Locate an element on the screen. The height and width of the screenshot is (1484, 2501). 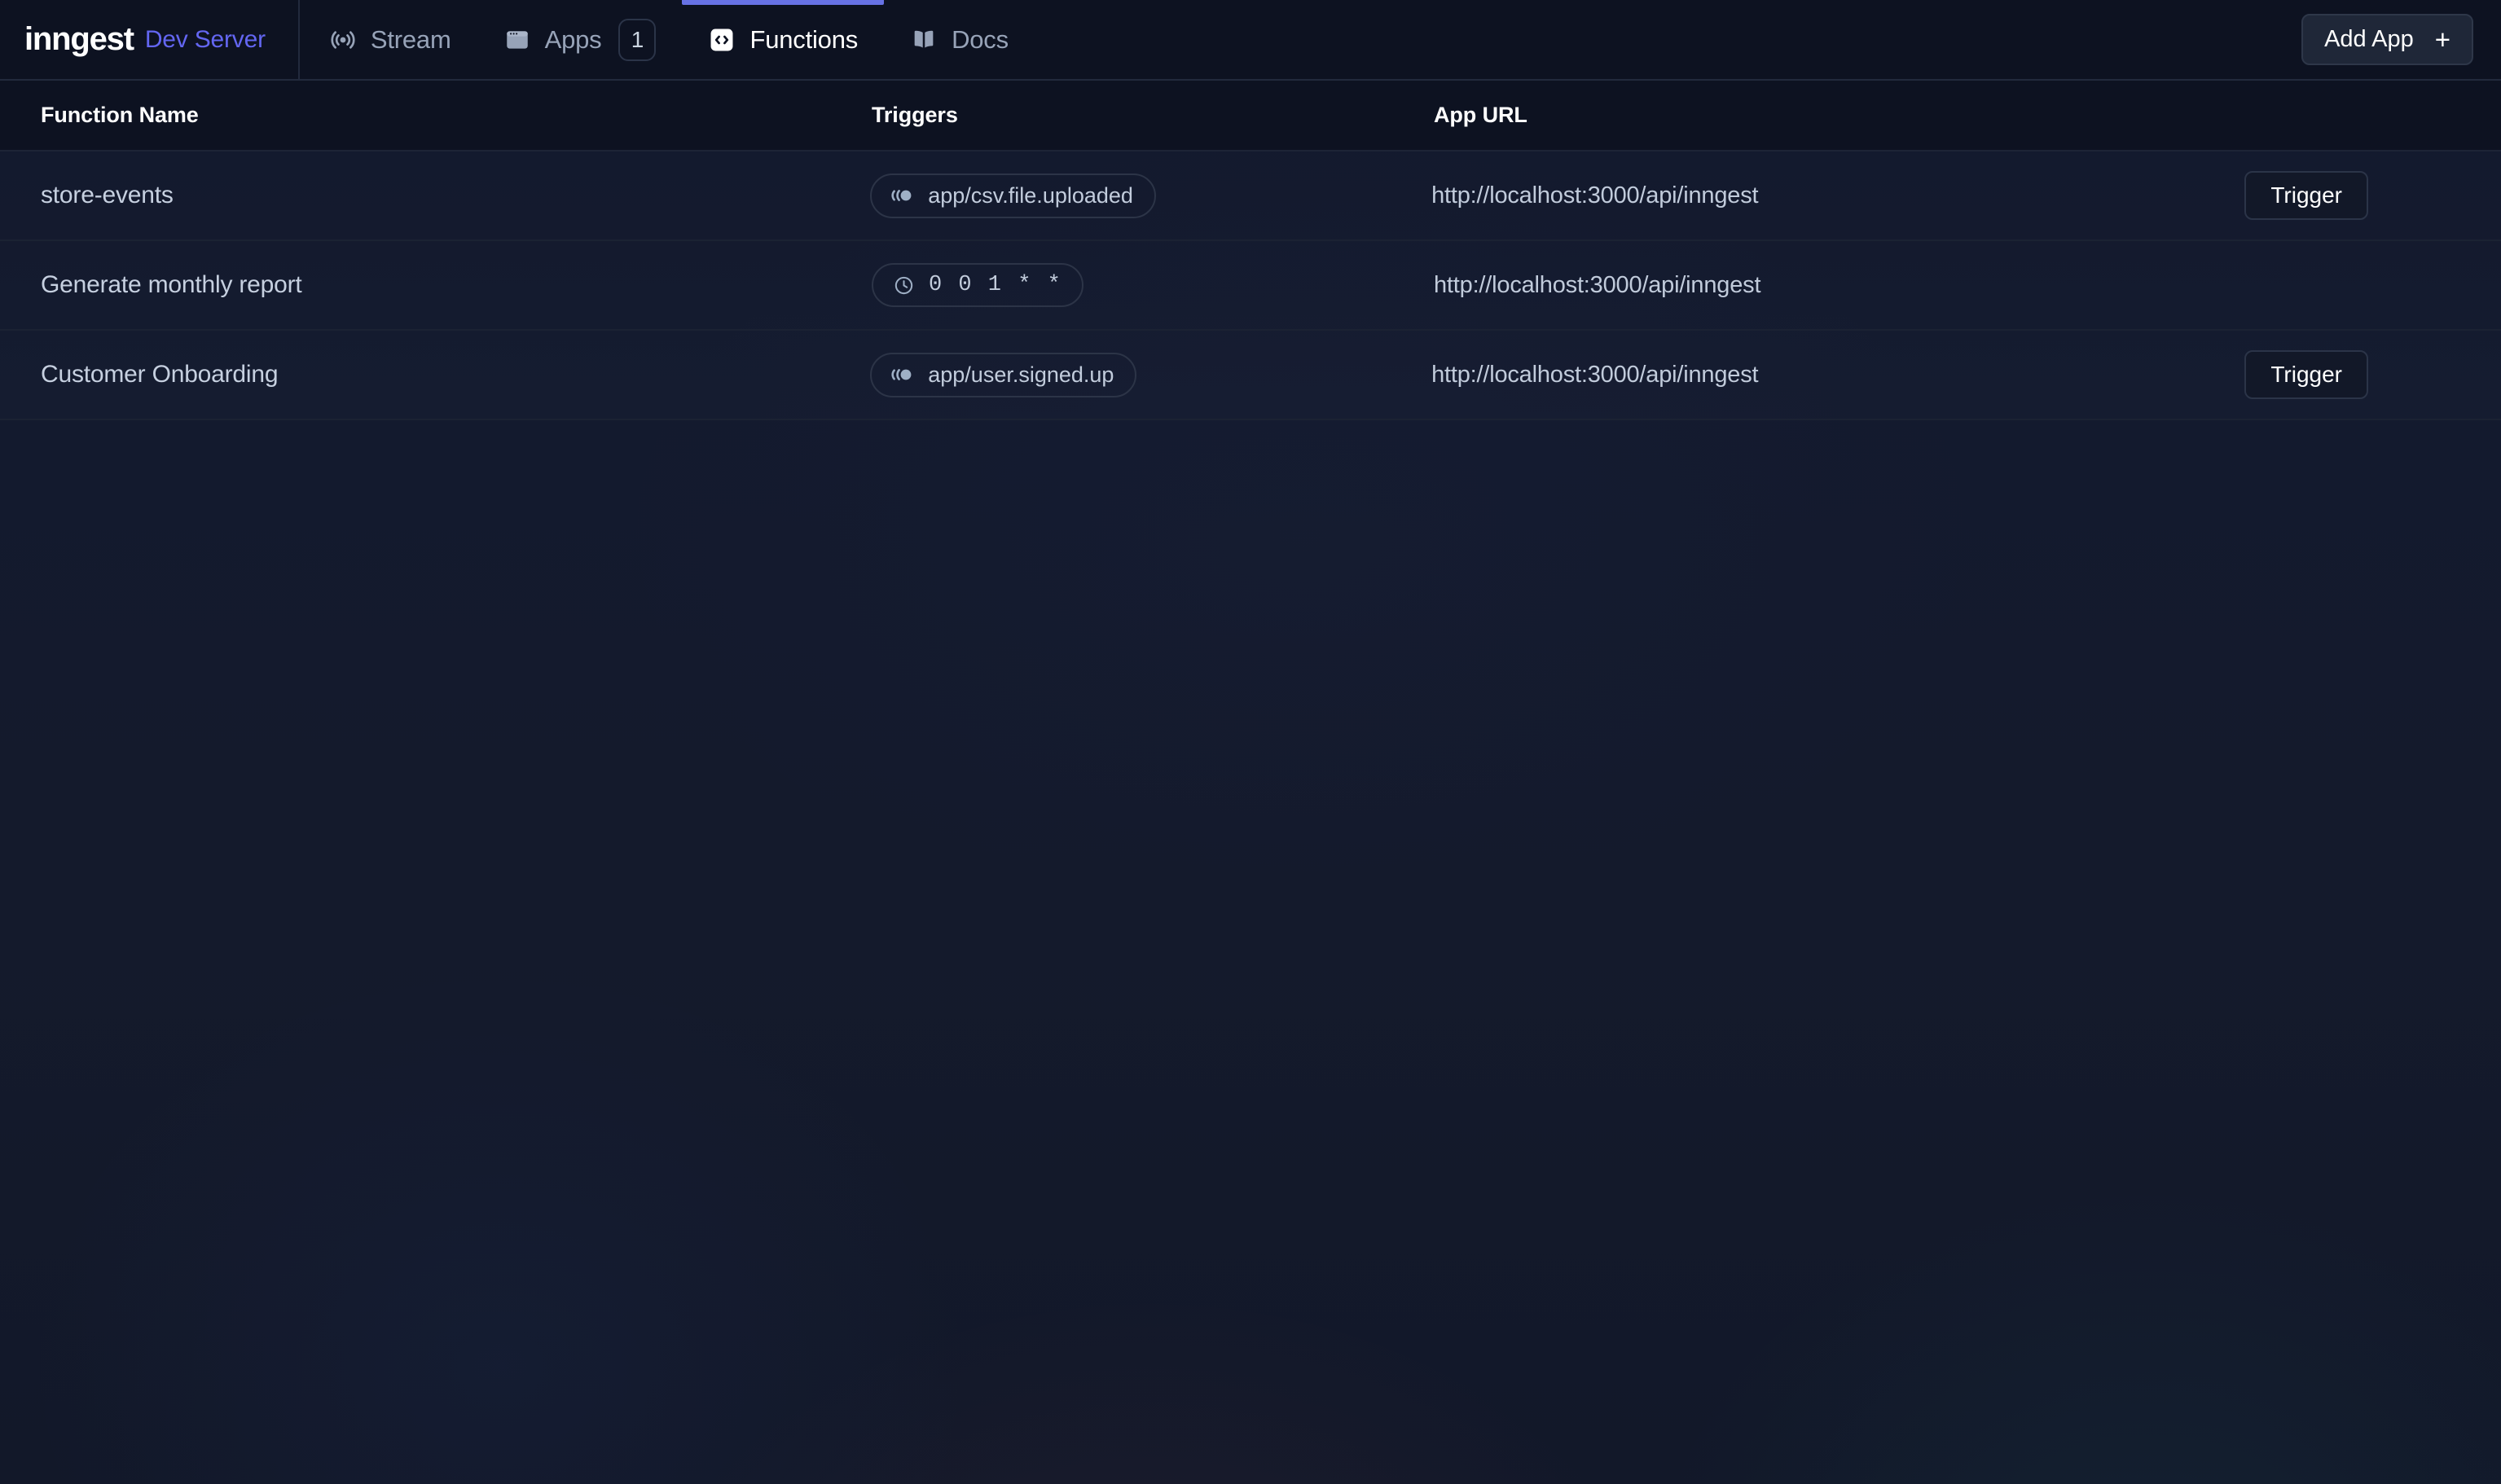
nav-tab-functions: Functions is located at coordinates (783, 40).